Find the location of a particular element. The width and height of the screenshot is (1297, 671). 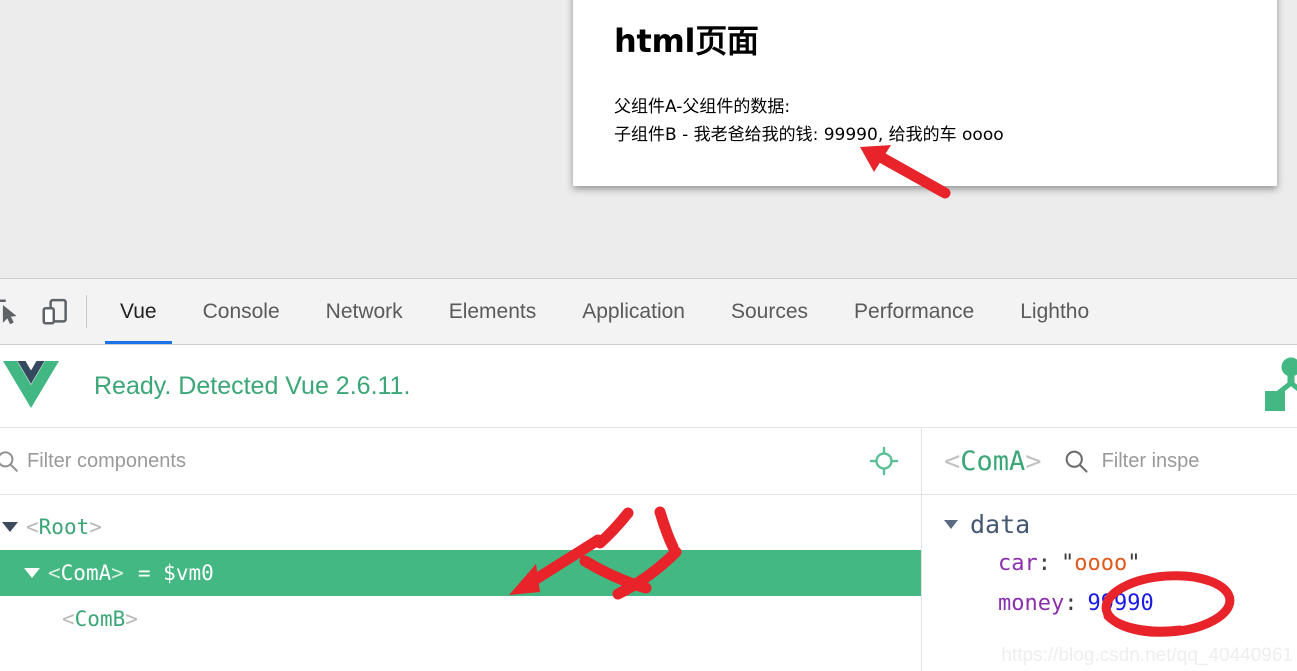

tab-network: Network is located at coordinates (364, 311).